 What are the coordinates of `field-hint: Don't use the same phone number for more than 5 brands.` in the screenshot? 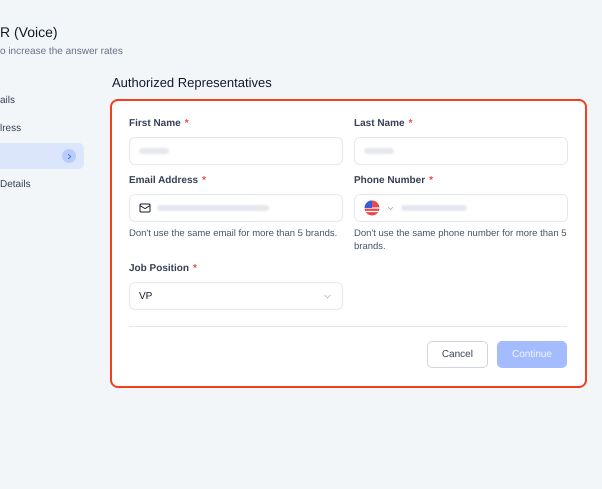 It's located at (461, 240).